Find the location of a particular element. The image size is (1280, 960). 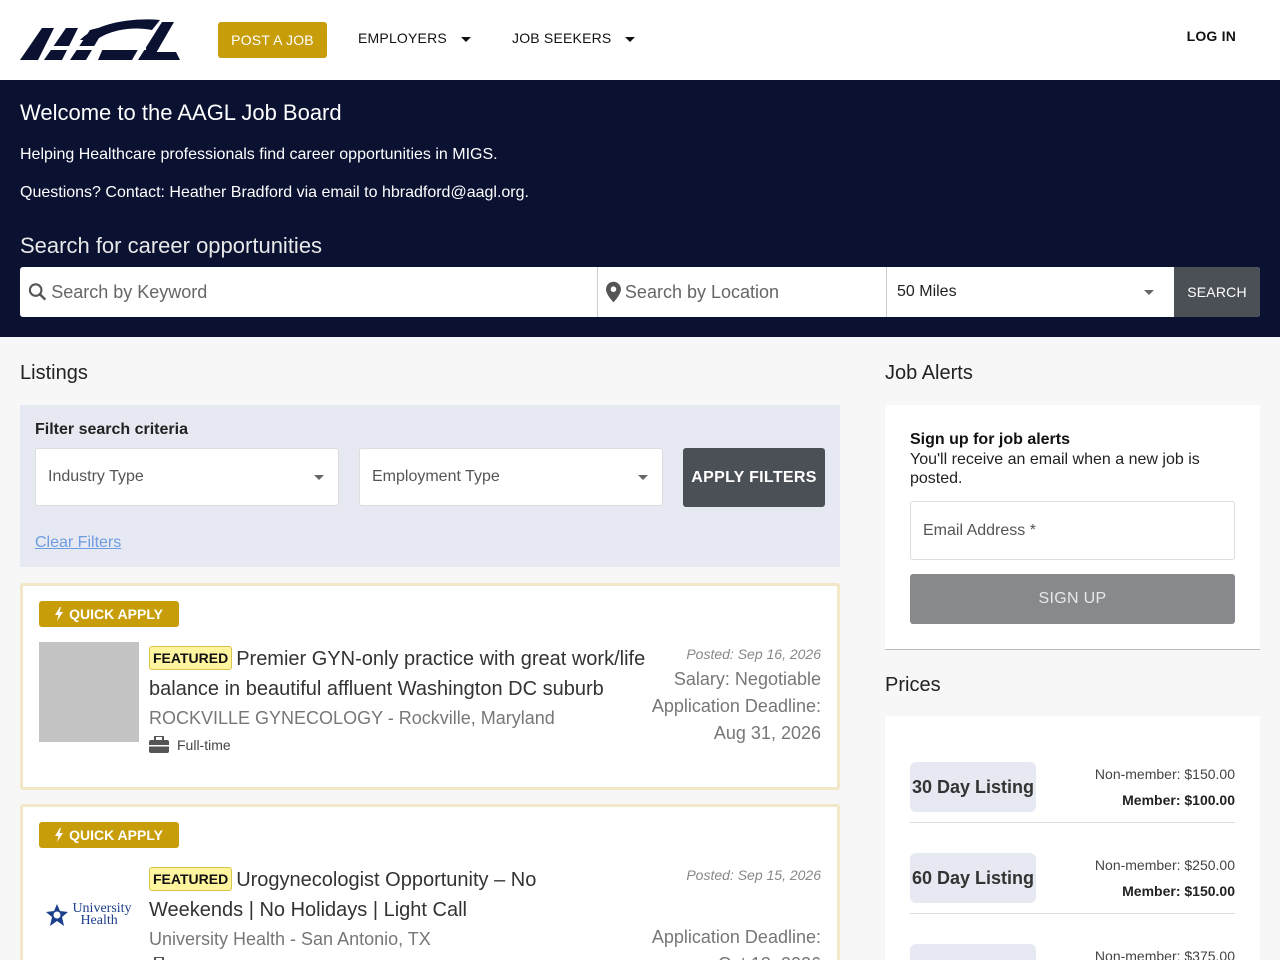

listing-duration: 30 Day Listing is located at coordinates (973, 787).